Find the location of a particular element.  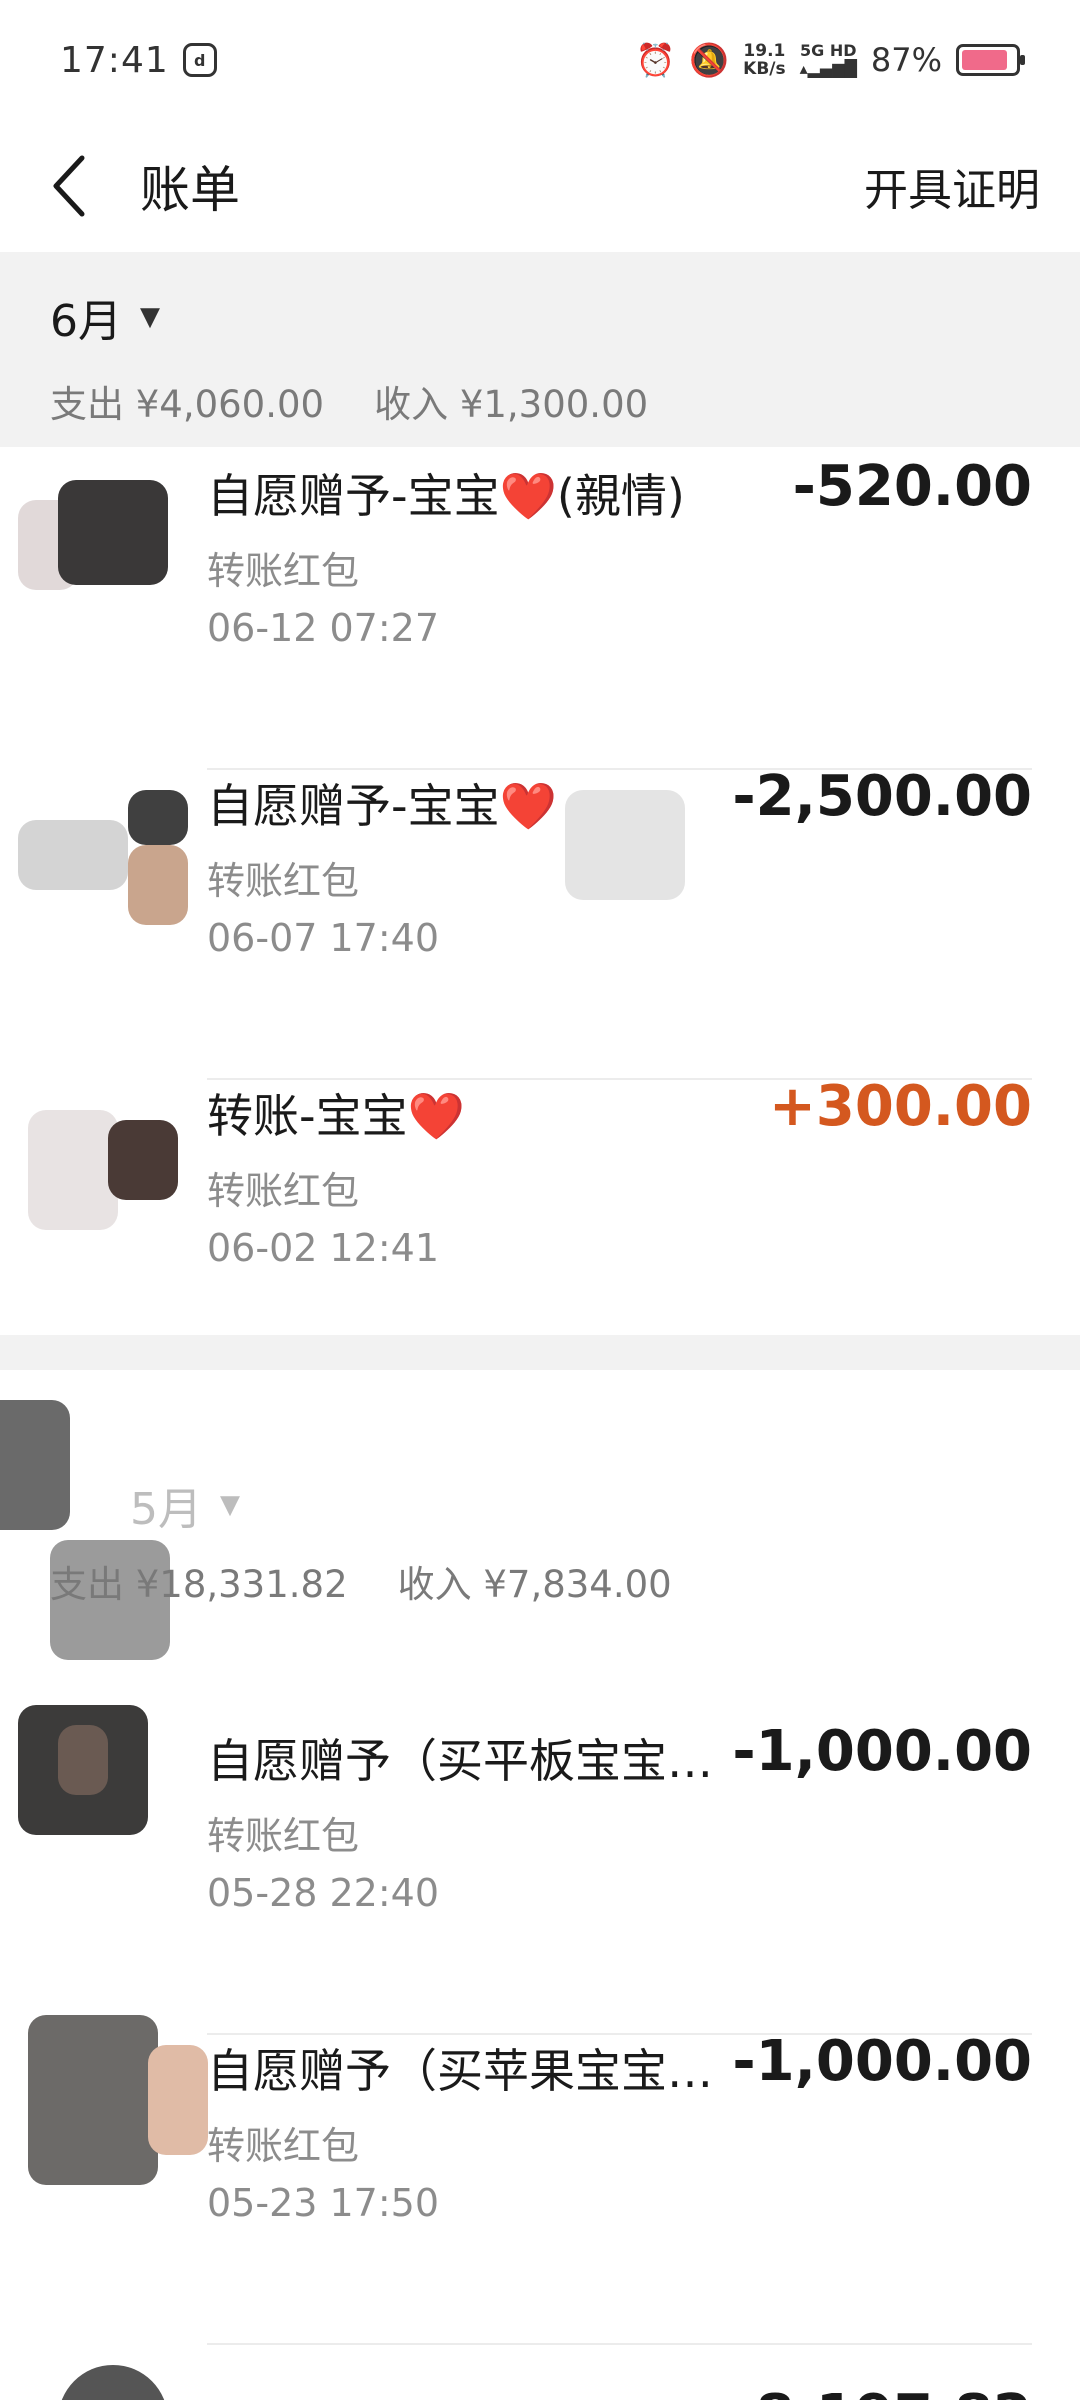

month-header-june: 6月 ▼ 支出 ¥4,060.00 收入 ¥1,300.00 is located at coordinates (540, 349).